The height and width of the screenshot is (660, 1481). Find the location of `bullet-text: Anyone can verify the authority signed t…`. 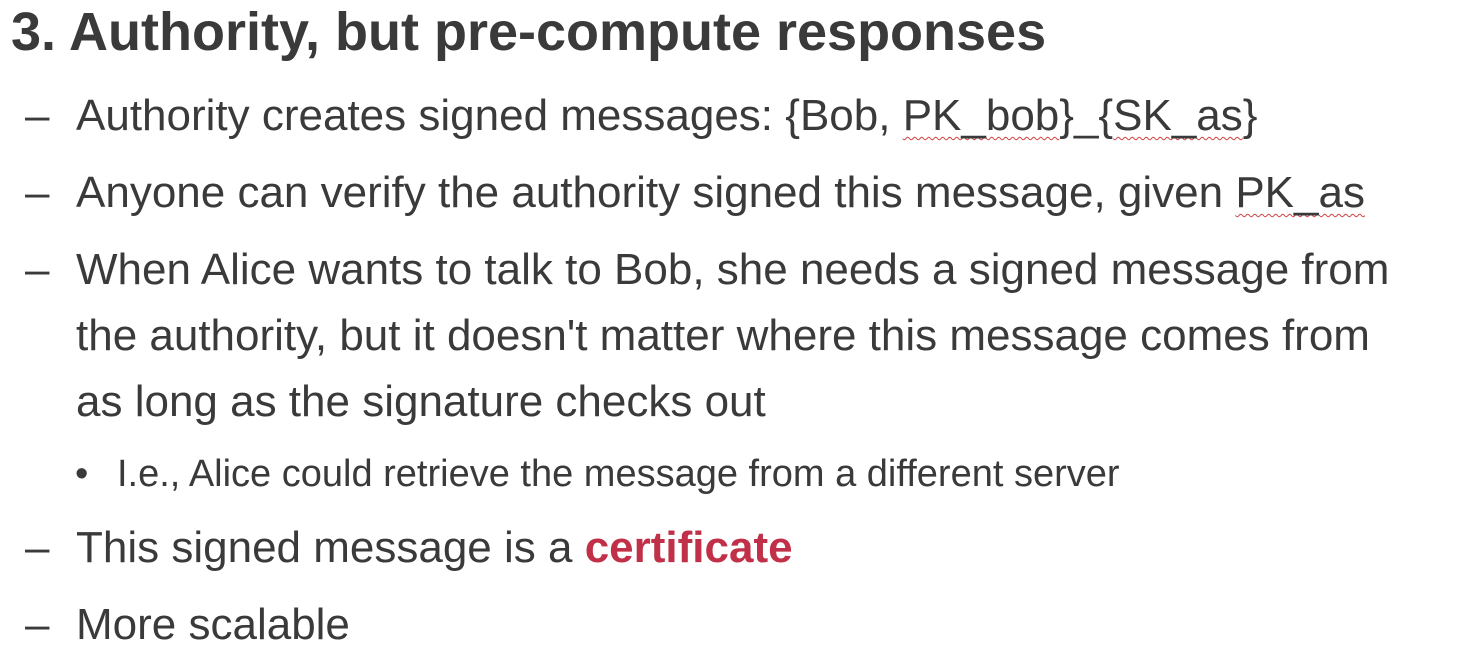

bullet-text: Anyone can verify the authority signed t… is located at coordinates (776, 193).